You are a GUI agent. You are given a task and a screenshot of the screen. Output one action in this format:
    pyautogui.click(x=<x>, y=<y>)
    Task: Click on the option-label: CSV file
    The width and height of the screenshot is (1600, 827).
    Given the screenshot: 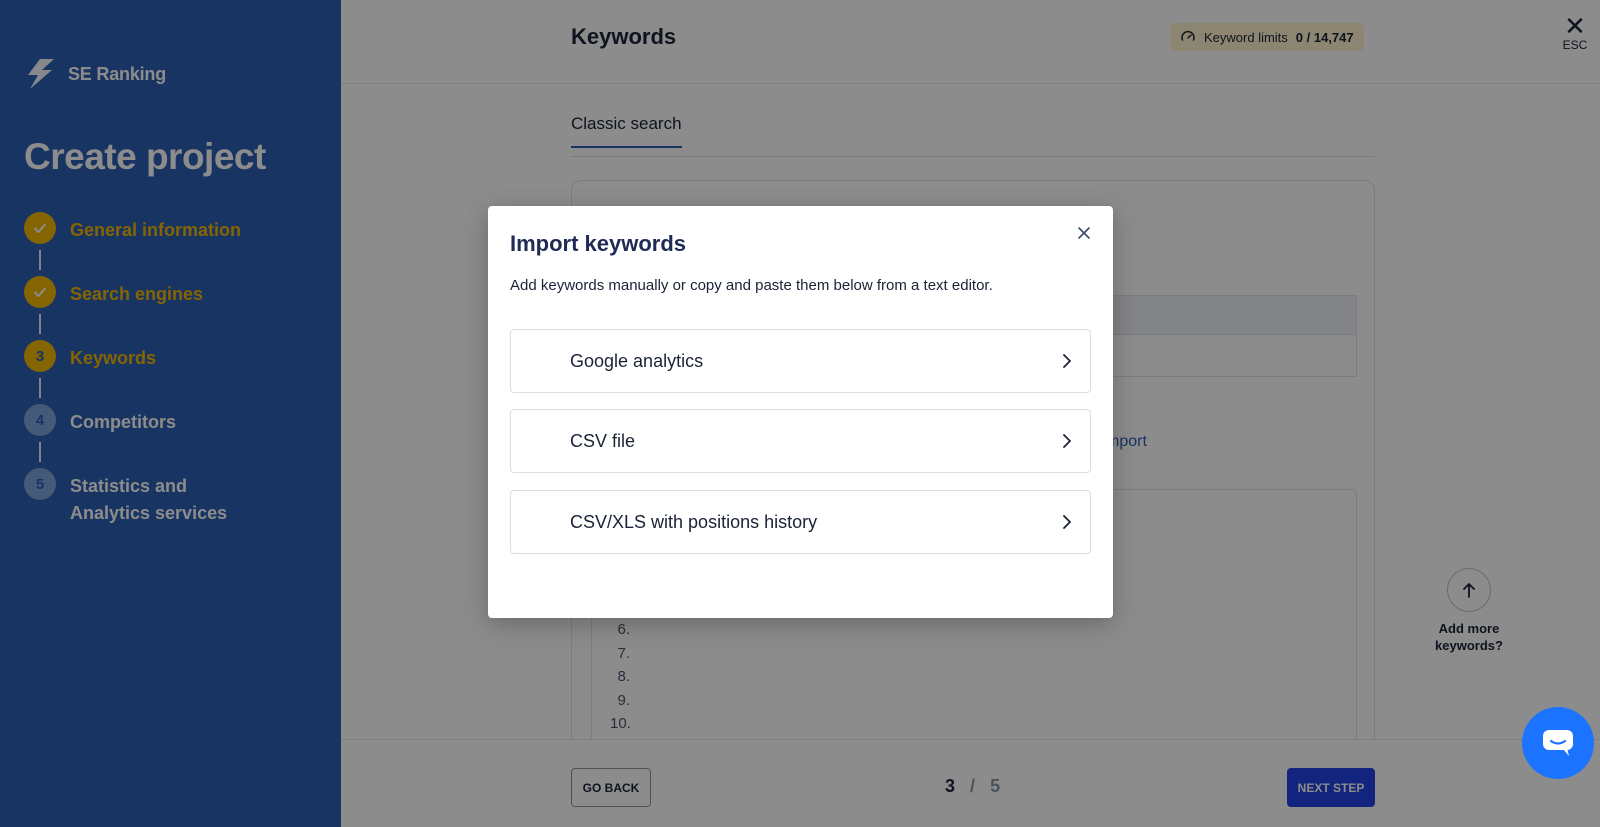 What is the action you would take?
    pyautogui.click(x=603, y=440)
    